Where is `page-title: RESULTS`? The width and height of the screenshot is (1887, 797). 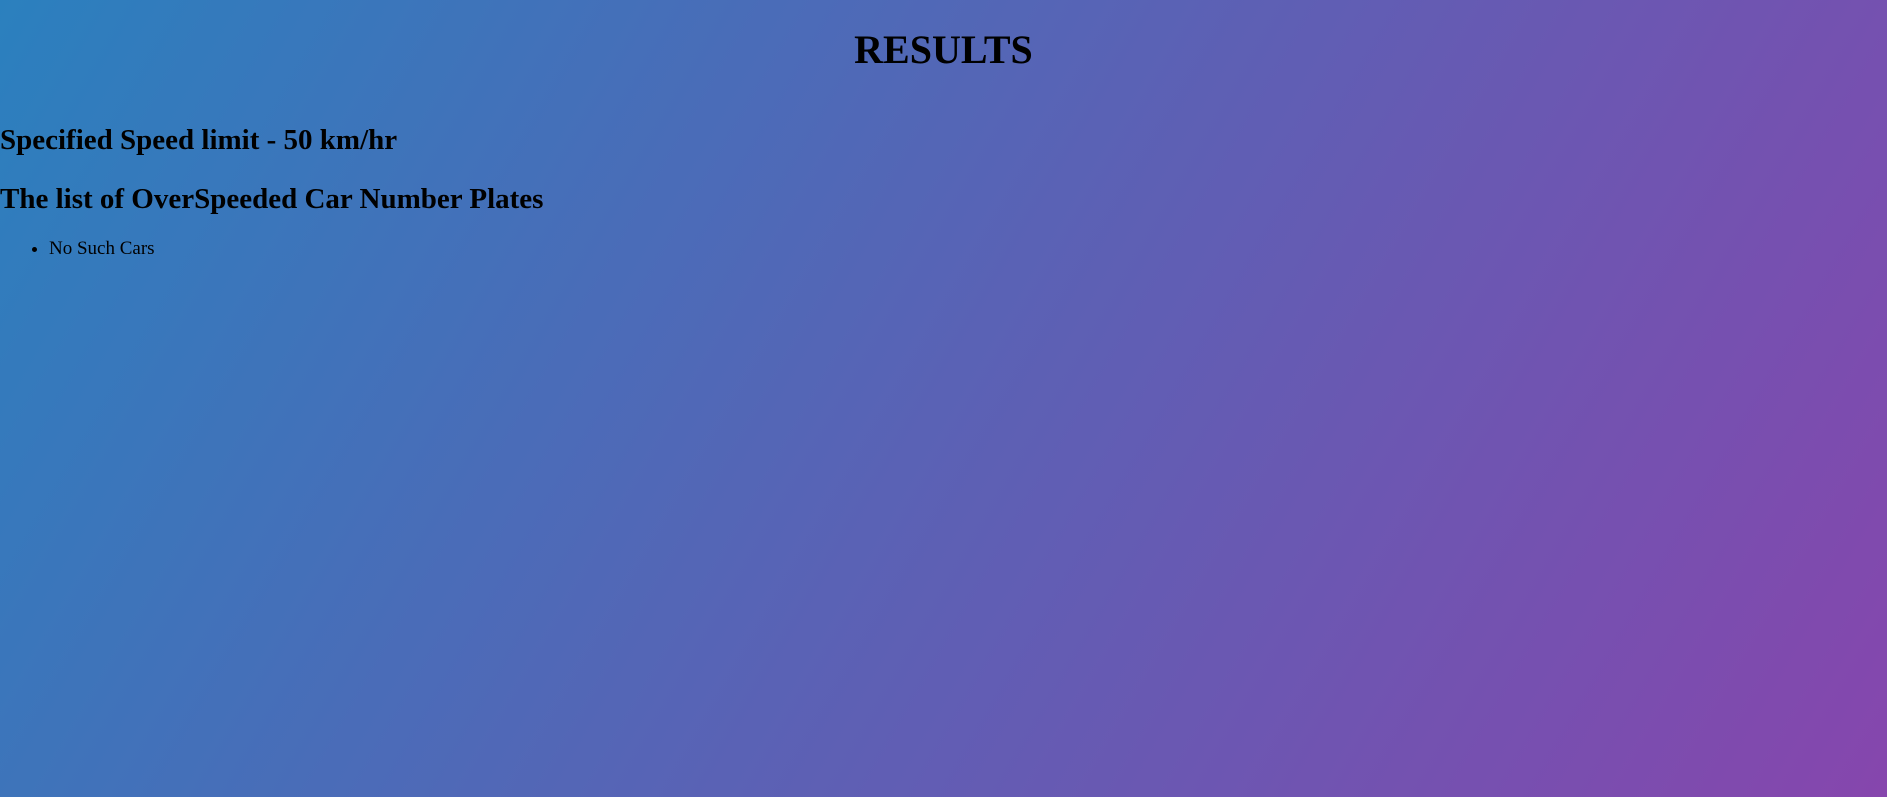 page-title: RESULTS is located at coordinates (943, 49).